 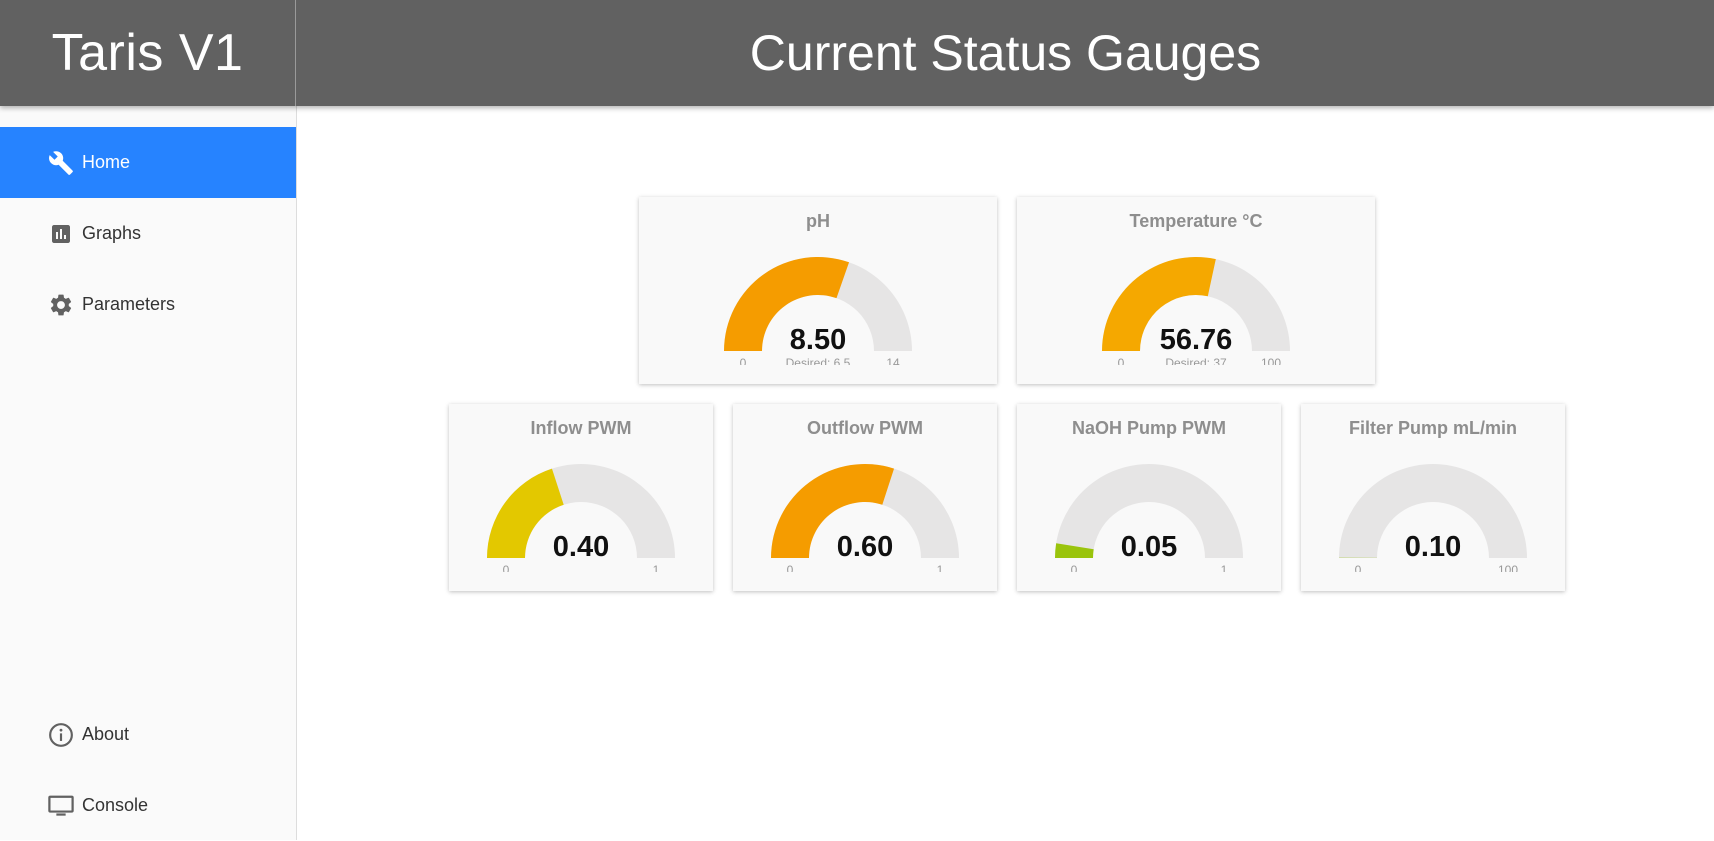 What do you see at coordinates (148, 53) in the screenshot?
I see `app-brand: Taris V1` at bounding box center [148, 53].